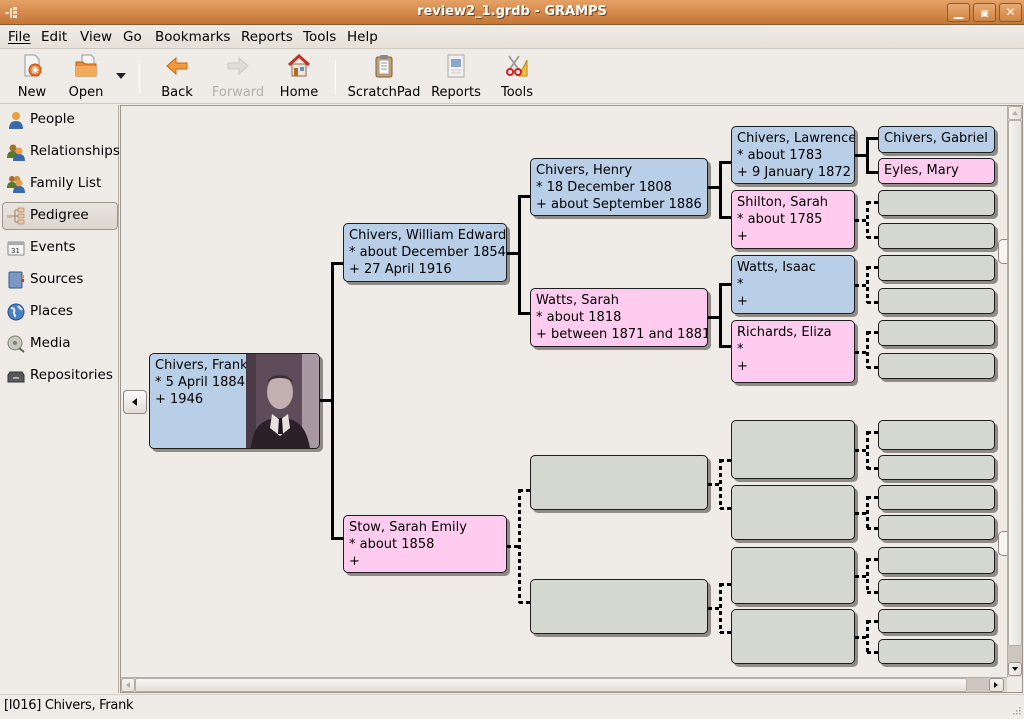 The height and width of the screenshot is (719, 1024). What do you see at coordinates (384, 77) in the screenshot?
I see `scratchpad-button: ScratchPad` at bounding box center [384, 77].